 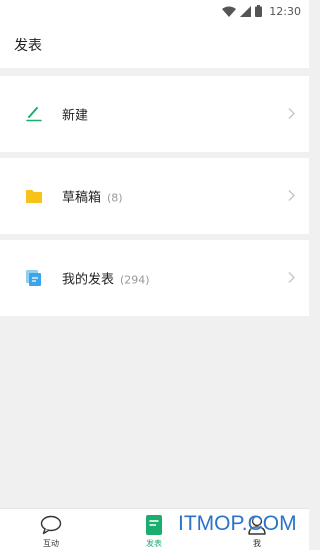 What do you see at coordinates (259, 11) in the screenshot?
I see `battery-icon` at bounding box center [259, 11].